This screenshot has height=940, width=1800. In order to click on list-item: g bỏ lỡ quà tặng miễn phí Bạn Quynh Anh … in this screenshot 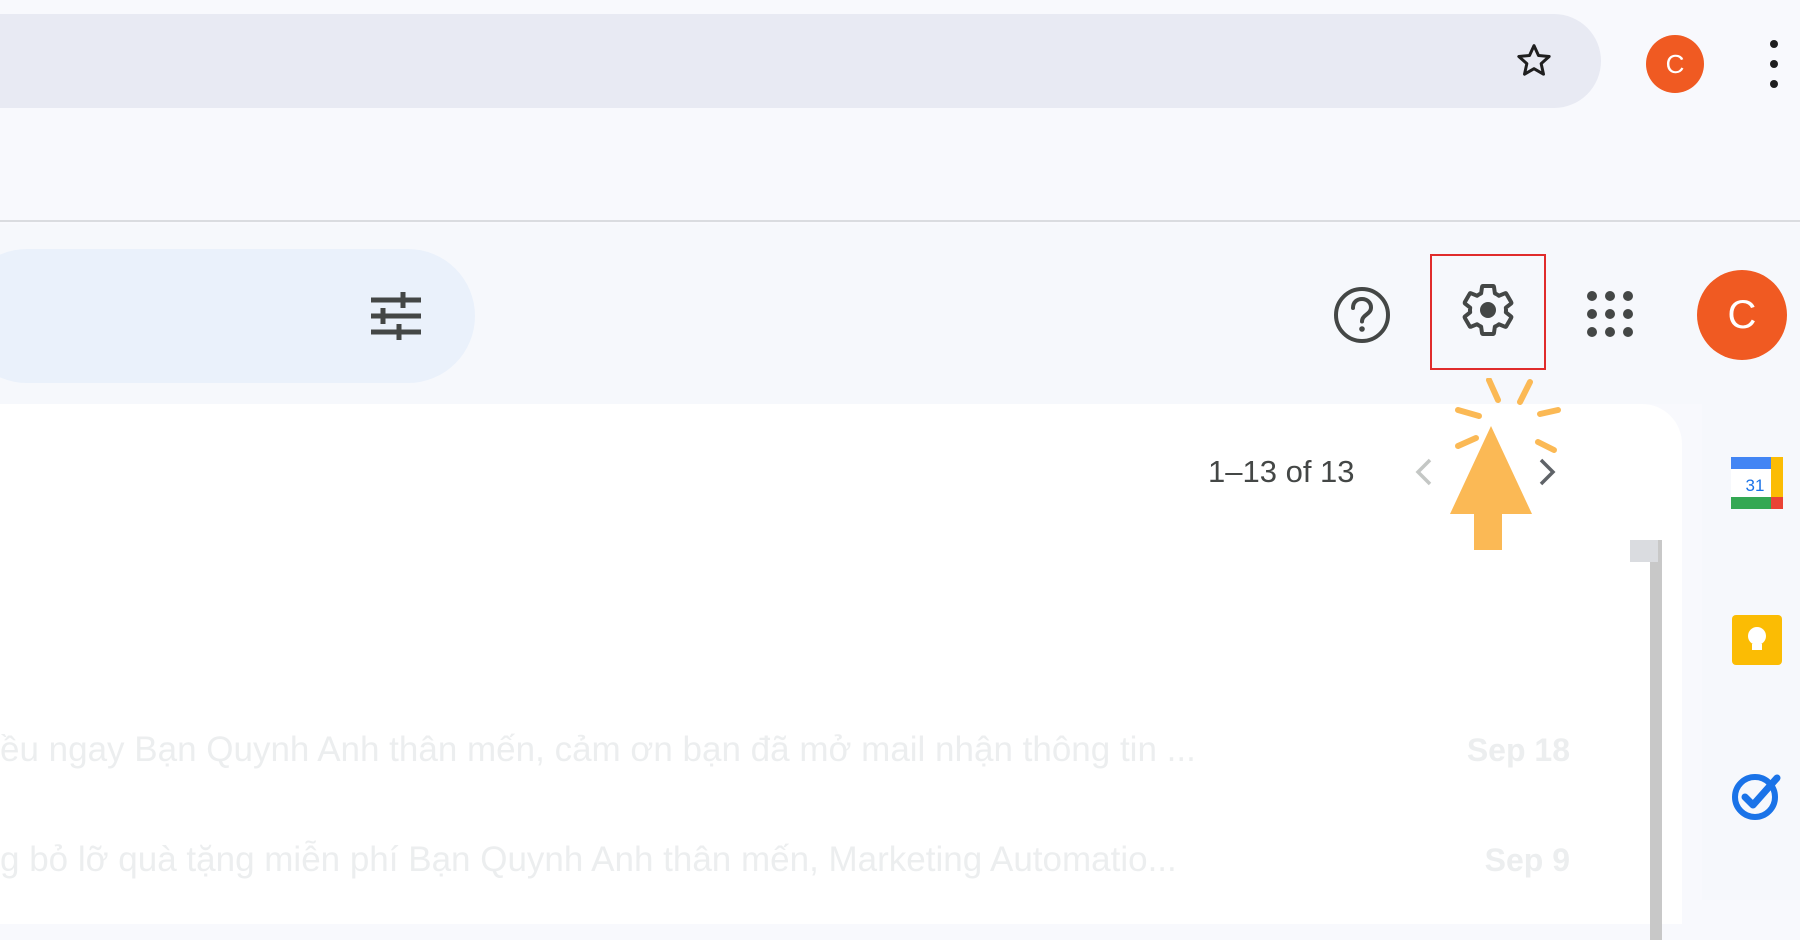, I will do `click(790, 860)`.